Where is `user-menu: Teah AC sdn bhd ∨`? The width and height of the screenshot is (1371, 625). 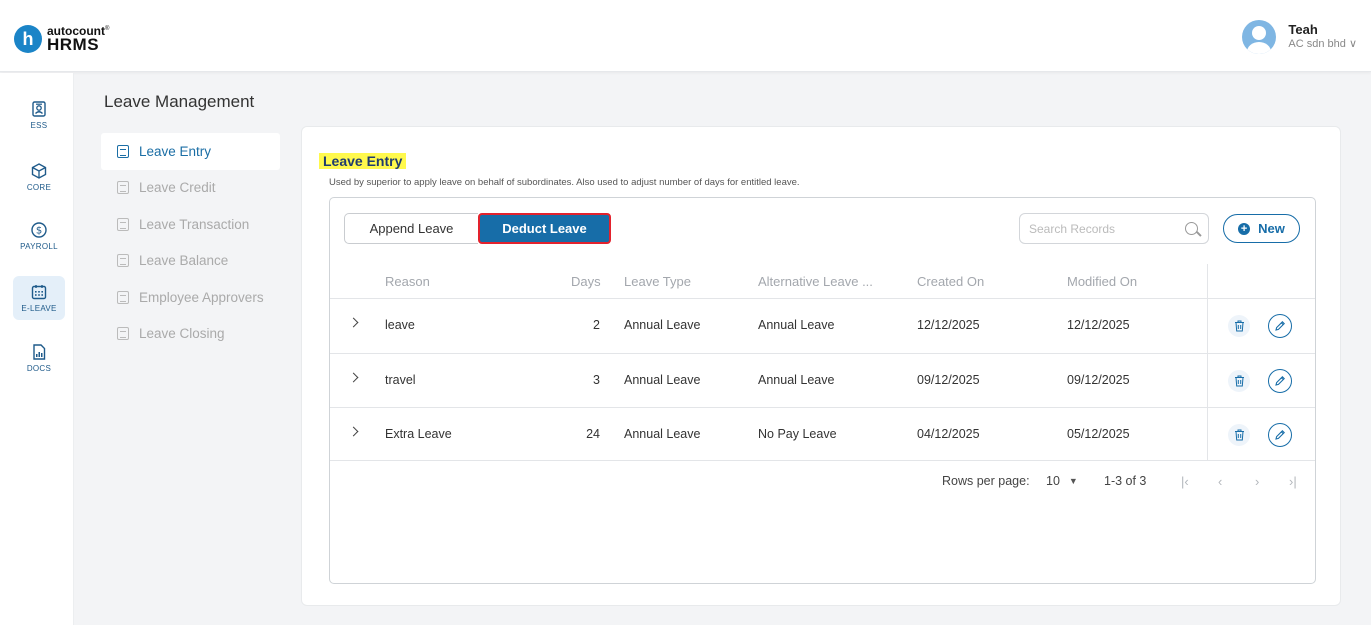 user-menu: Teah AC sdn bhd ∨ is located at coordinates (1299, 37).